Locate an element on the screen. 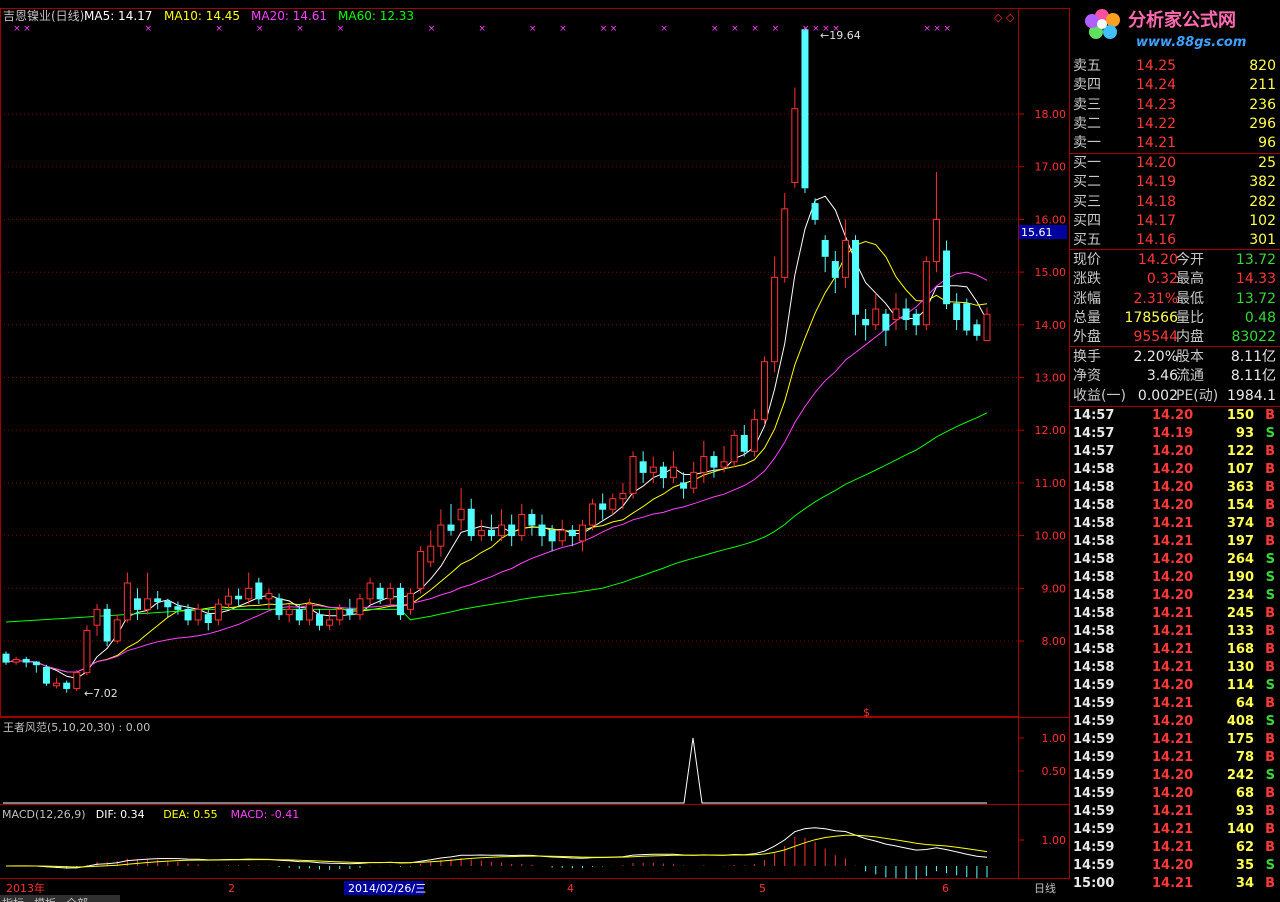 The width and height of the screenshot is (1280, 902). quote-label: 最低 is located at coordinates (1190, 298).